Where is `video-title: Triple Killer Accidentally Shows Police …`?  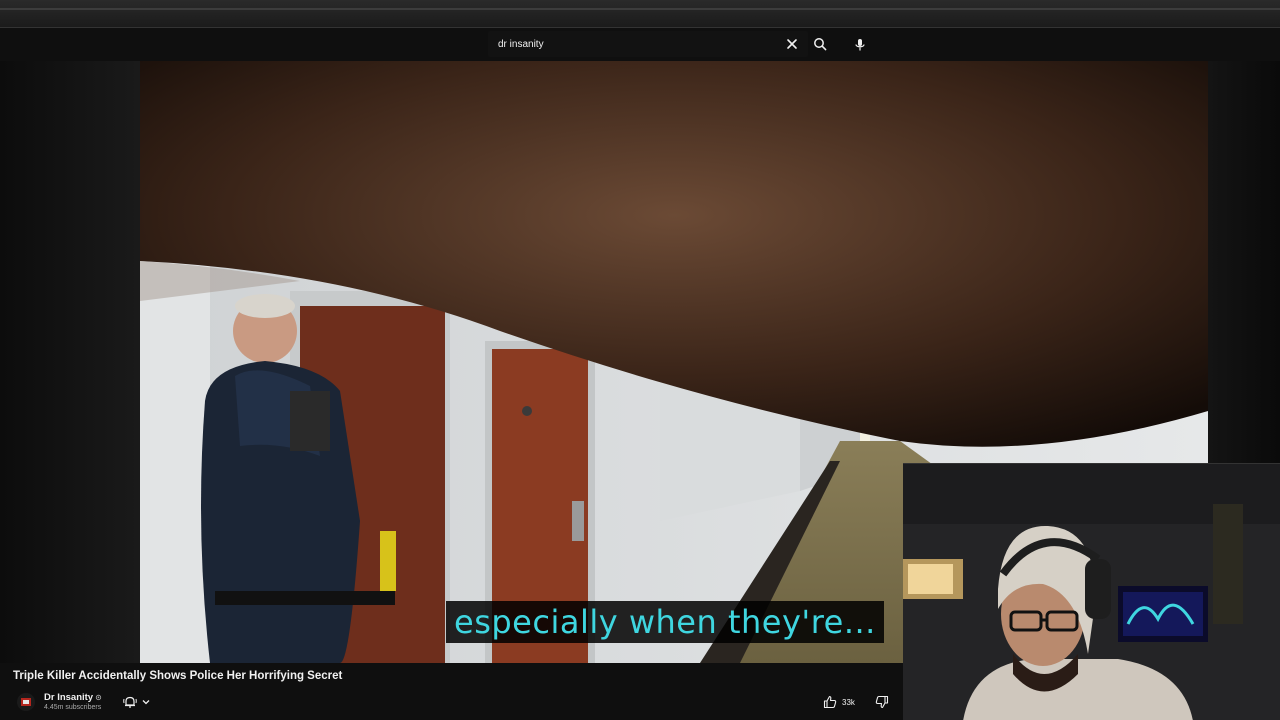 video-title: Triple Killer Accidentally Shows Police … is located at coordinates (178, 676).